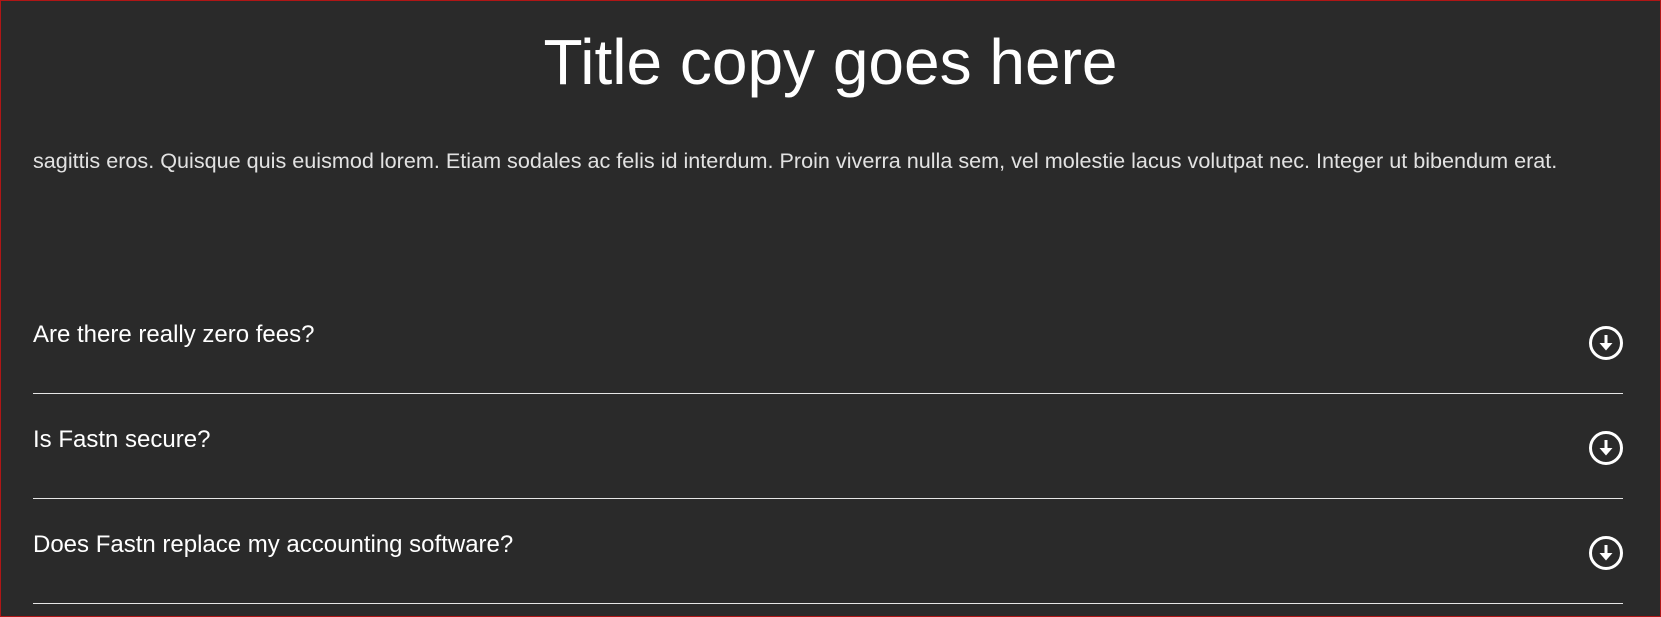 This screenshot has width=1661, height=617. What do you see at coordinates (122, 439) in the screenshot?
I see `faq-question: Is Fastn secure?` at bounding box center [122, 439].